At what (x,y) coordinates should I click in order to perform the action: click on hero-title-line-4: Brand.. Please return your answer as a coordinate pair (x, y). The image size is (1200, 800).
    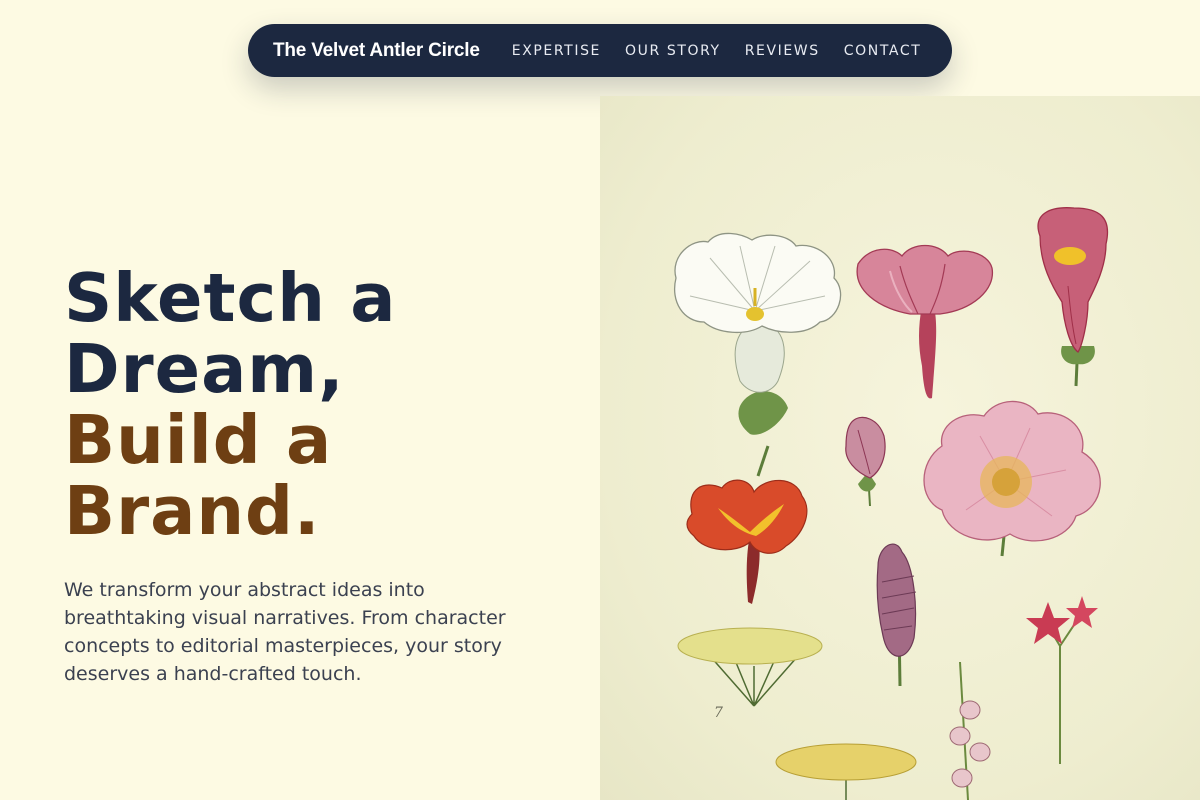
    Looking at the image, I should click on (192, 511).